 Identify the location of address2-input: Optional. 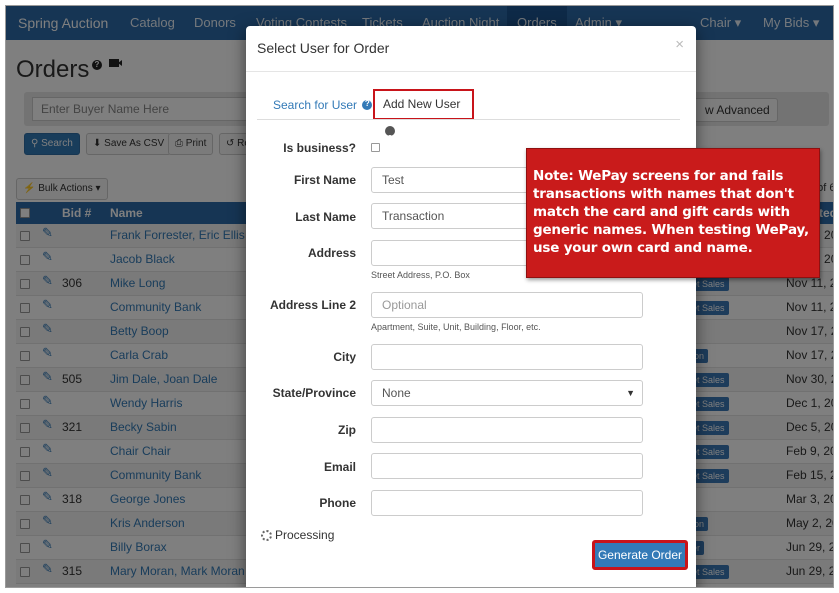
(507, 305).